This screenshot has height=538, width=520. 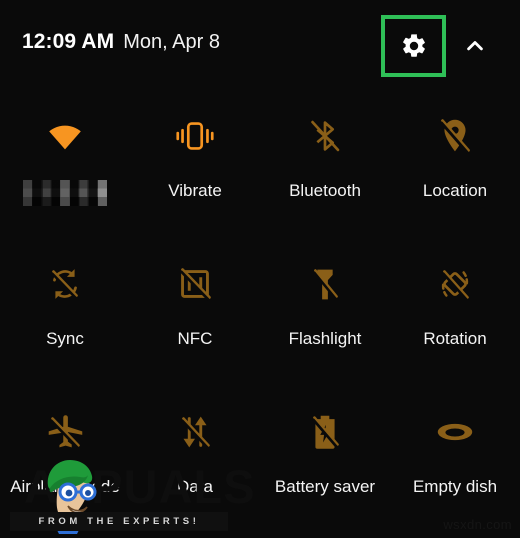 What do you see at coordinates (195, 136) in the screenshot?
I see `vibrate-icon` at bounding box center [195, 136].